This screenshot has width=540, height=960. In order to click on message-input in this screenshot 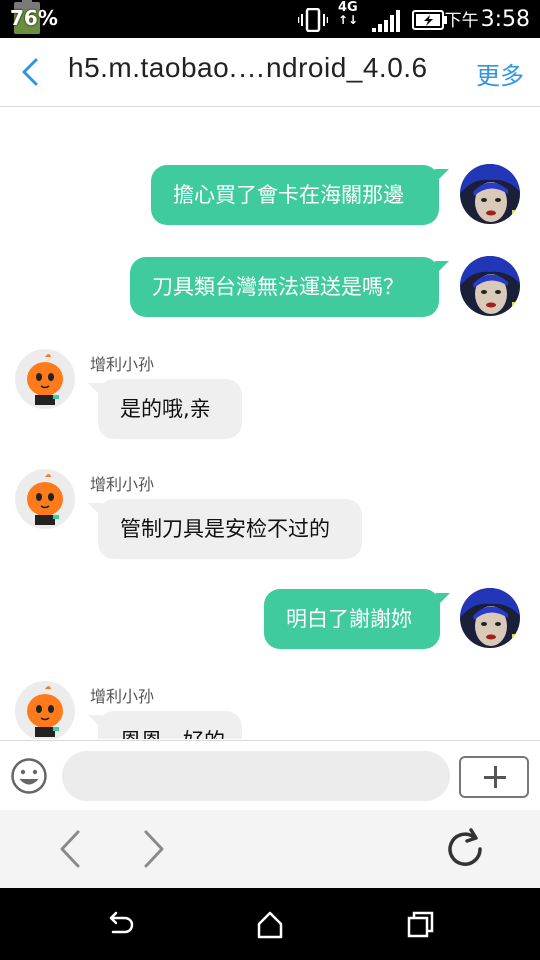, I will do `click(256, 776)`.